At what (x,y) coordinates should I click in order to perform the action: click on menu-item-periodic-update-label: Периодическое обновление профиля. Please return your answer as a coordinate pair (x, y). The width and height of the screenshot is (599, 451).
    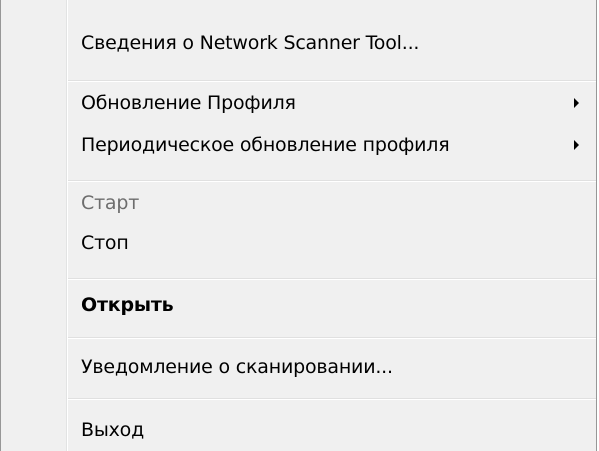
    Looking at the image, I should click on (265, 145).